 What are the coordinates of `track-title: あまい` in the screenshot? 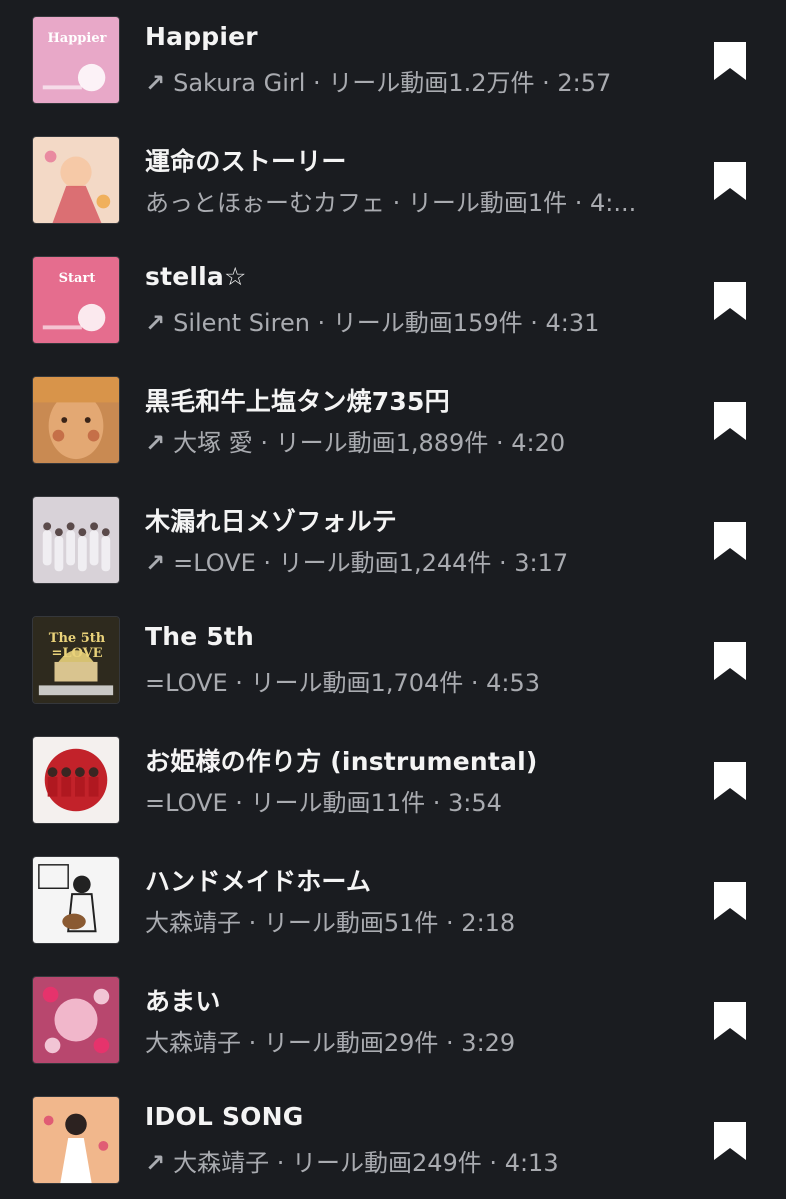 It's located at (183, 1001).